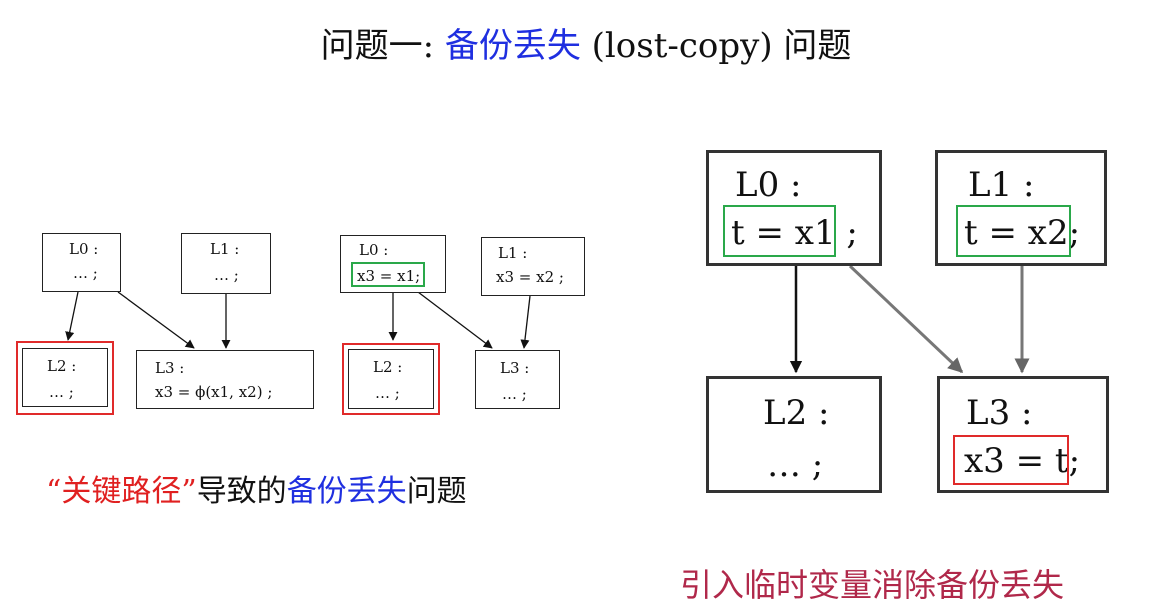 Image resolution: width=1172 pixels, height=615 pixels. Describe the element at coordinates (84, 249) in the screenshot. I see `left-l0-label: L0 :` at that location.